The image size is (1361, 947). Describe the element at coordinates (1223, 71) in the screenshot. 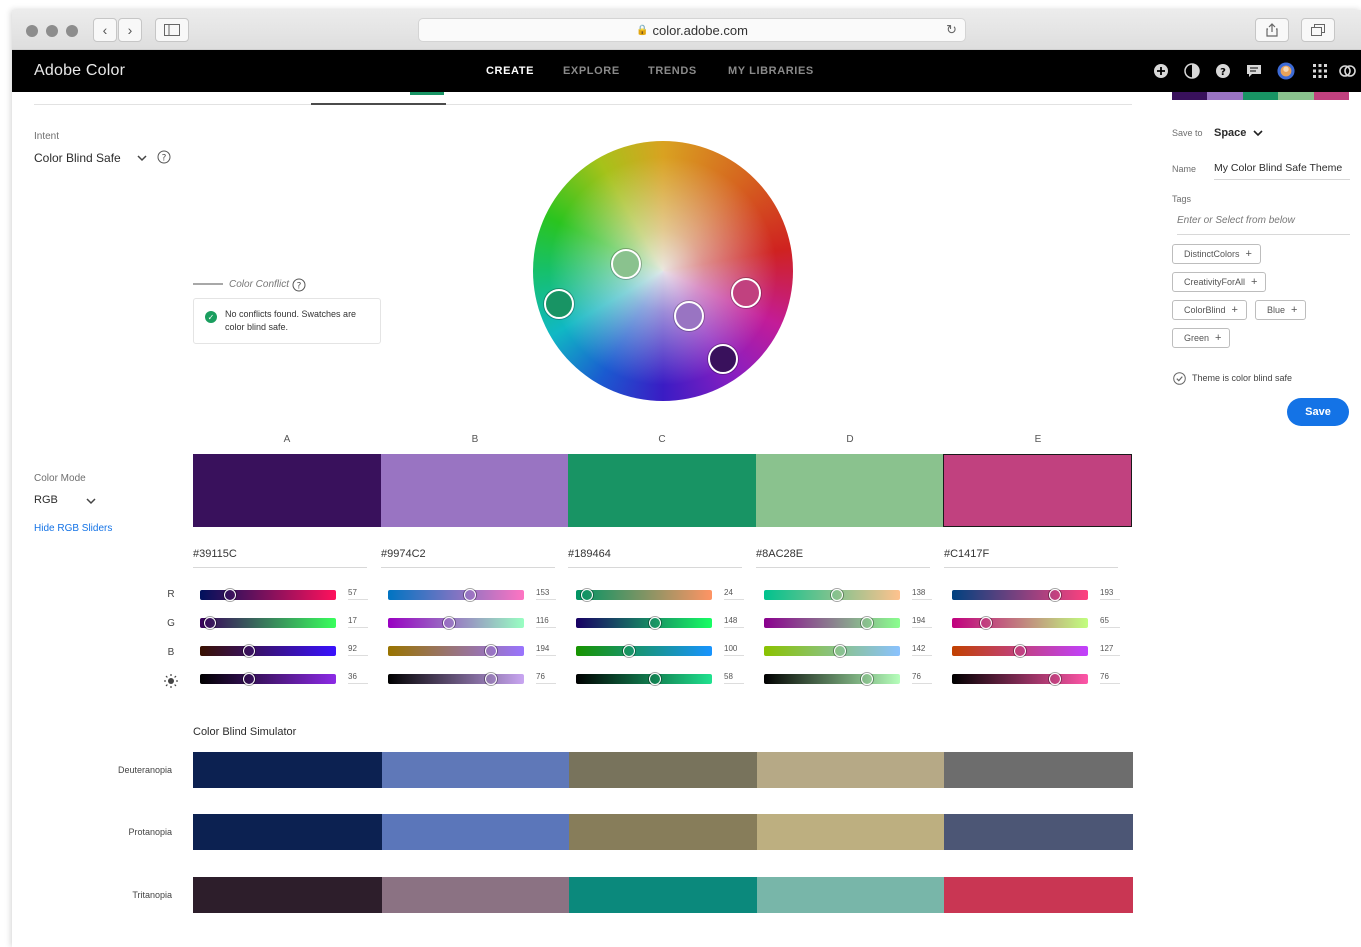

I see `help-icon: ?` at that location.